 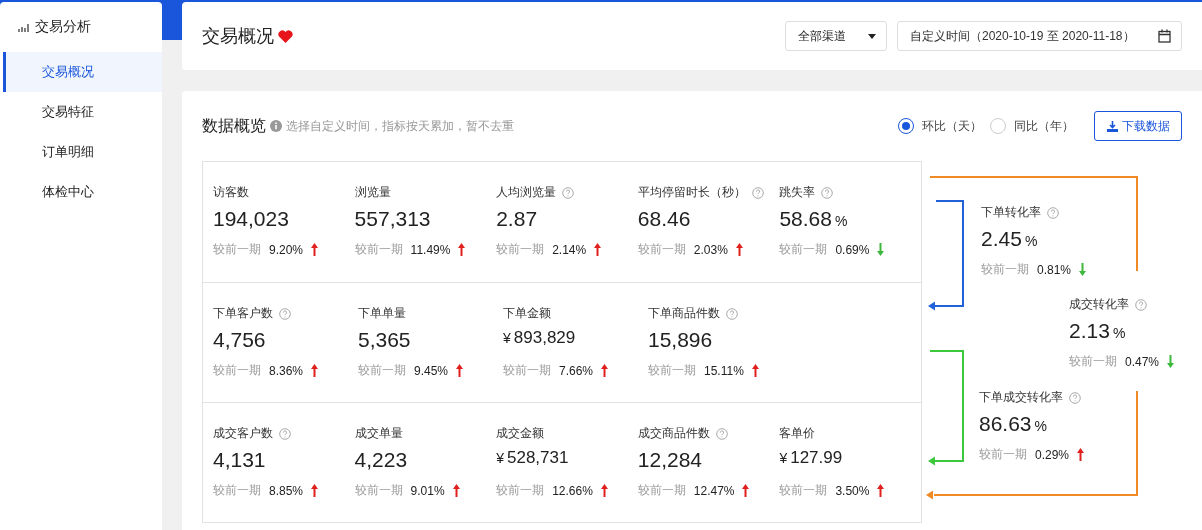 I want to click on section-title: 数据概览, so click(x=234, y=125).